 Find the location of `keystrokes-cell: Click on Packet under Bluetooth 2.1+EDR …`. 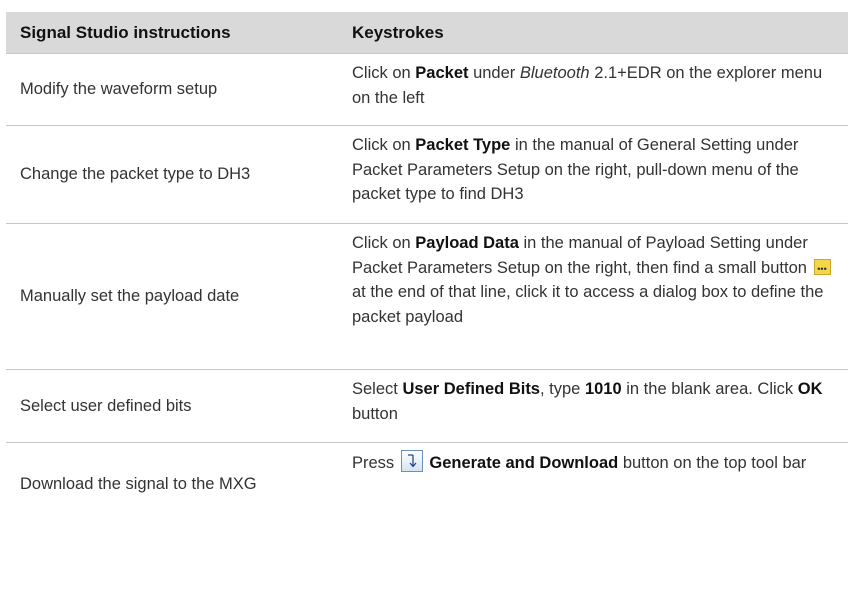

keystrokes-cell: Click on Packet under Bluetooth 2.1+EDR … is located at coordinates (587, 85).